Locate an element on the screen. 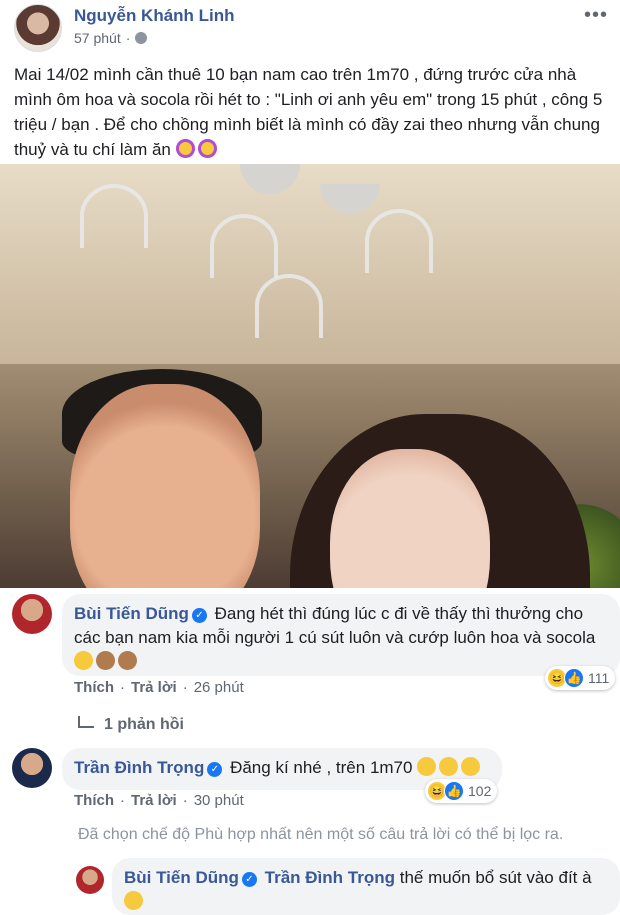 This screenshot has height=915, width=620. comment-time: 26 phút is located at coordinates (219, 687).